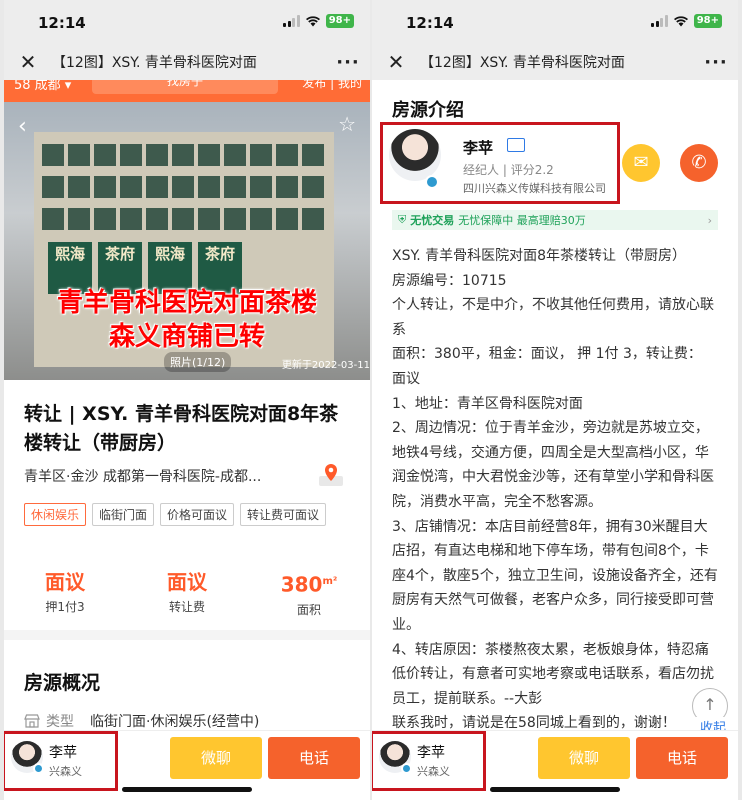 Image resolution: width=742 pixels, height=800 pixels. What do you see at coordinates (508, 170) in the screenshot?
I see `agent-role: 经纪人 | 评分2.2` at bounding box center [508, 170].